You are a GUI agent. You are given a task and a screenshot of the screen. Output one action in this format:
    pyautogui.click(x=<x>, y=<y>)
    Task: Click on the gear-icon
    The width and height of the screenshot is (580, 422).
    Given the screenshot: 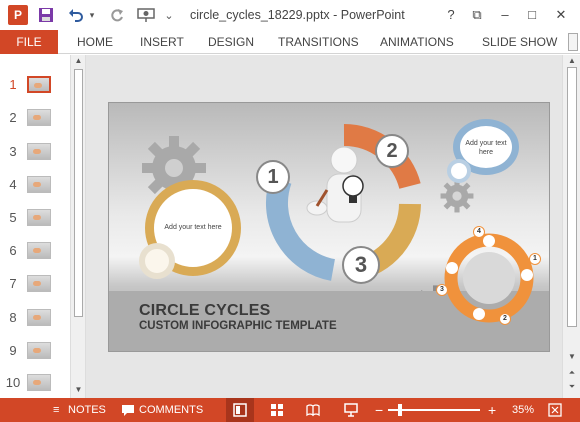 What is the action you would take?
    pyautogui.click(x=457, y=196)
    